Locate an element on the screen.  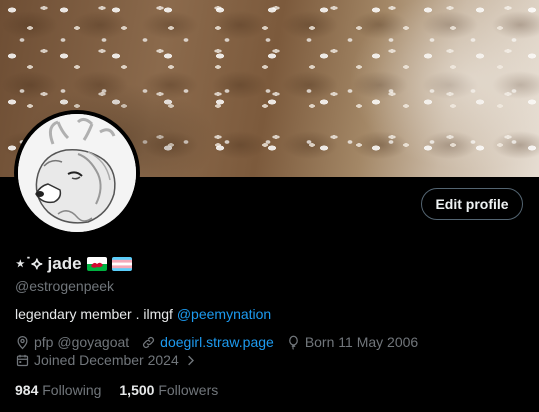
link-icon is located at coordinates (149, 342).